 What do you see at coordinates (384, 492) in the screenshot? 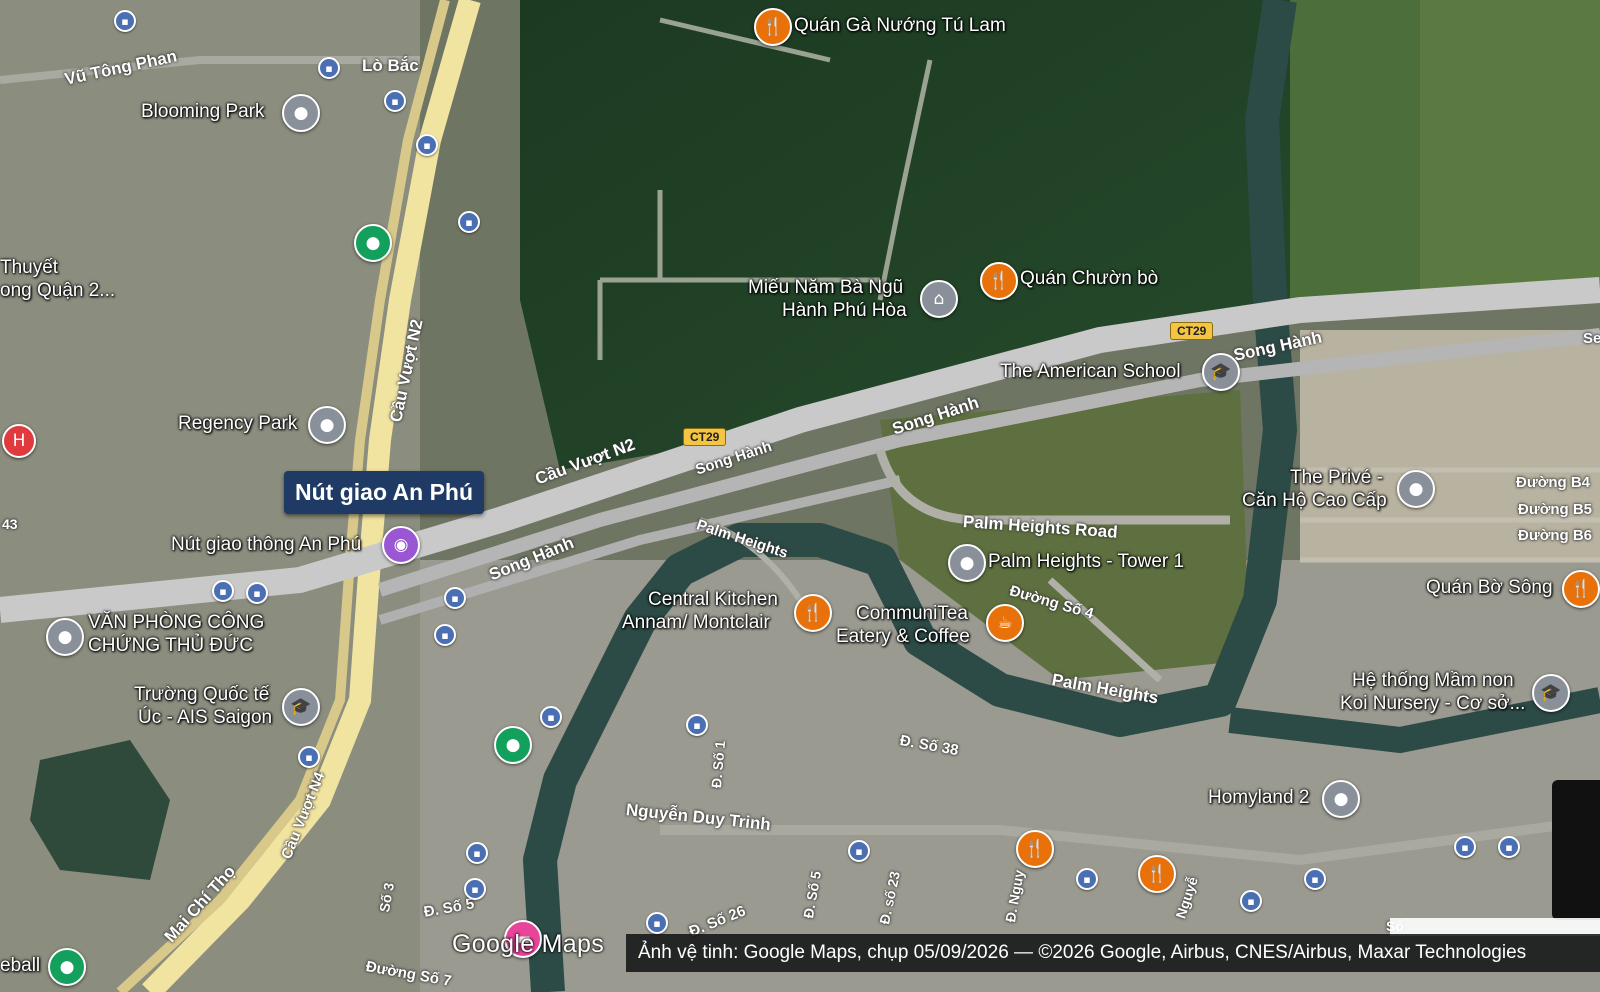
I see `selected-place-callout: Nút giao An Phú` at bounding box center [384, 492].